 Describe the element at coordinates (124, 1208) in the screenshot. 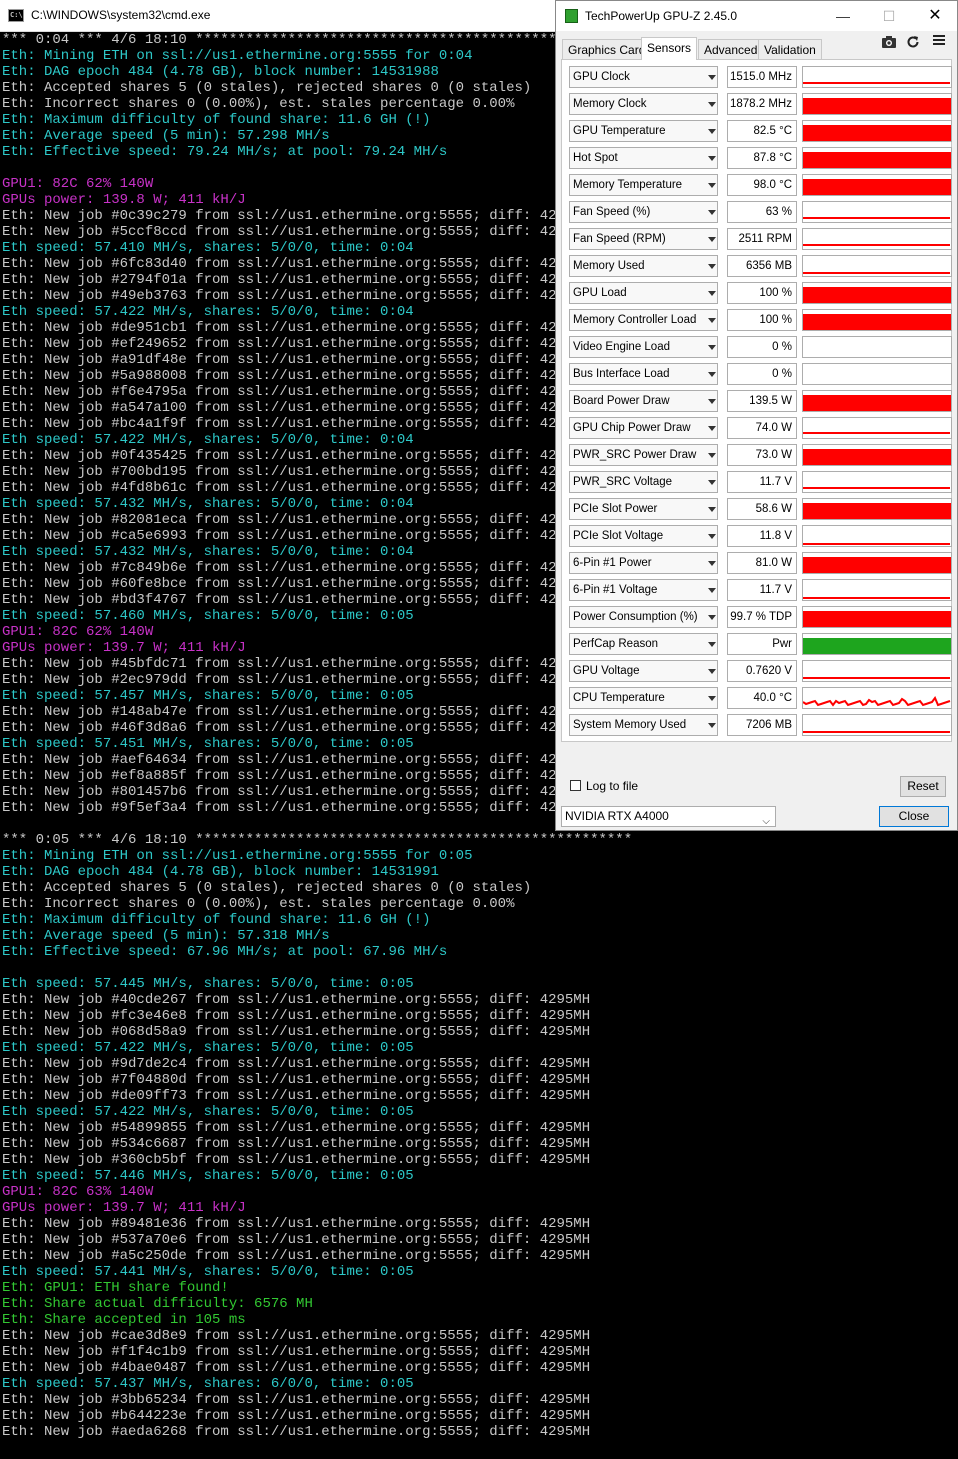

I see `console-line: GPUs power: 139.7 W; 411 kH/J` at that location.